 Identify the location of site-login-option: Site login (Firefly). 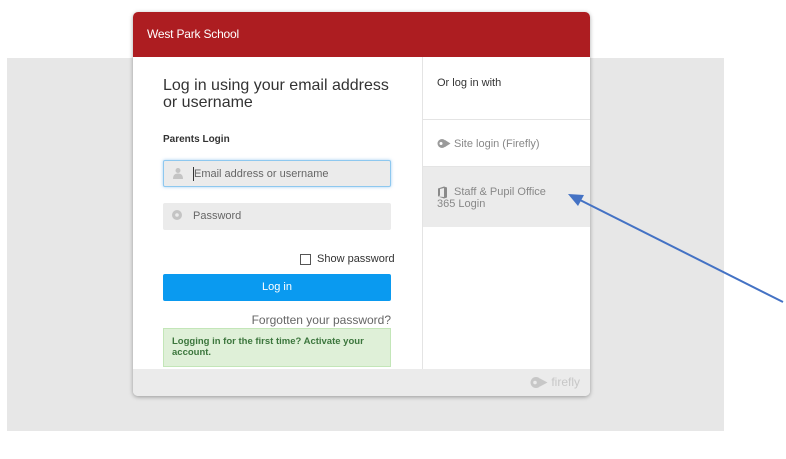
(506, 142).